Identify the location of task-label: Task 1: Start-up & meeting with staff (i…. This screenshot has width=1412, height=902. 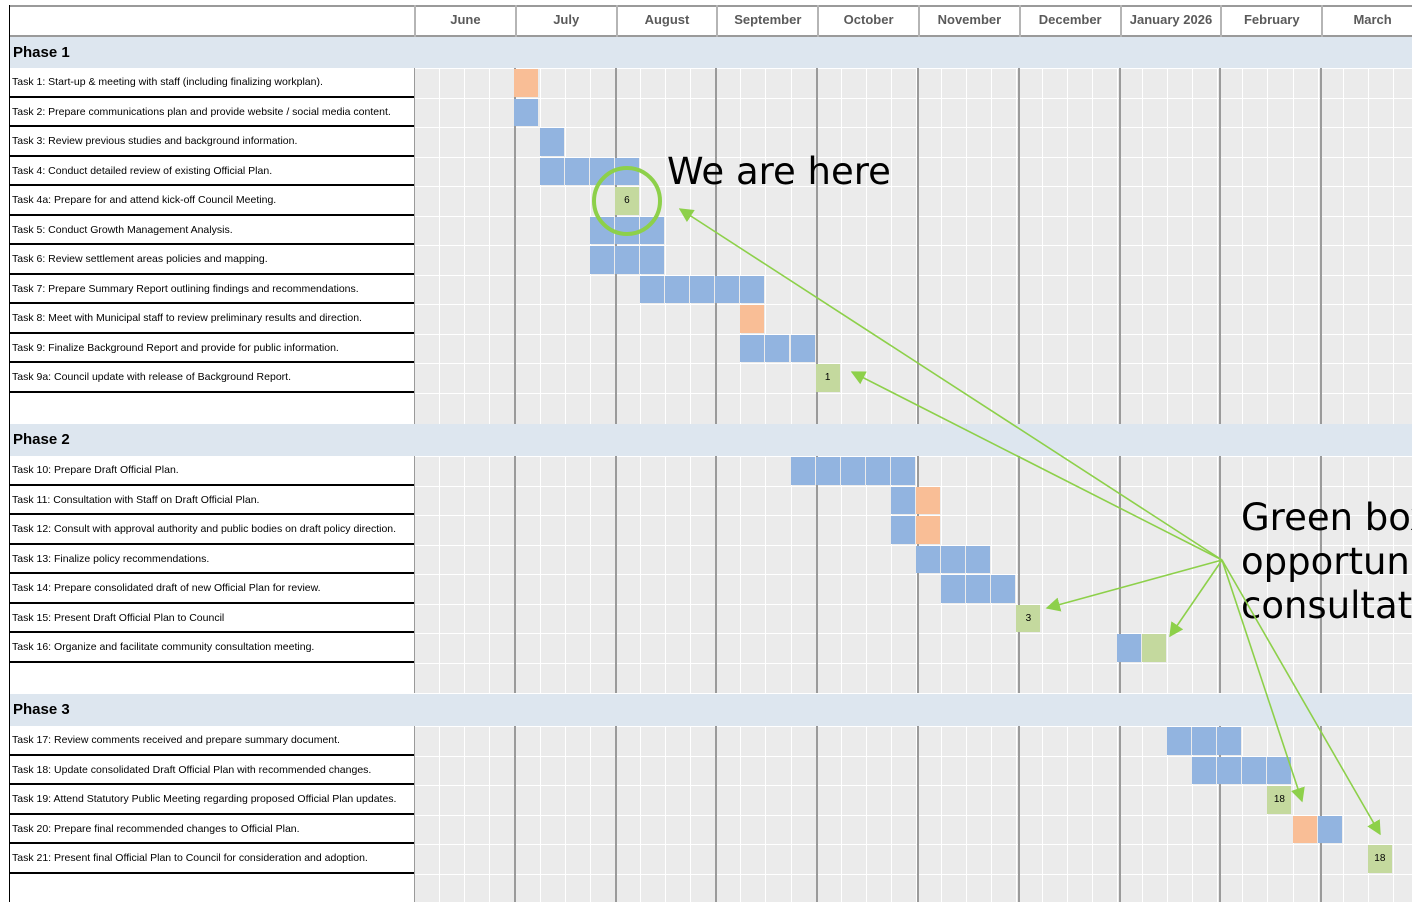
(212, 83).